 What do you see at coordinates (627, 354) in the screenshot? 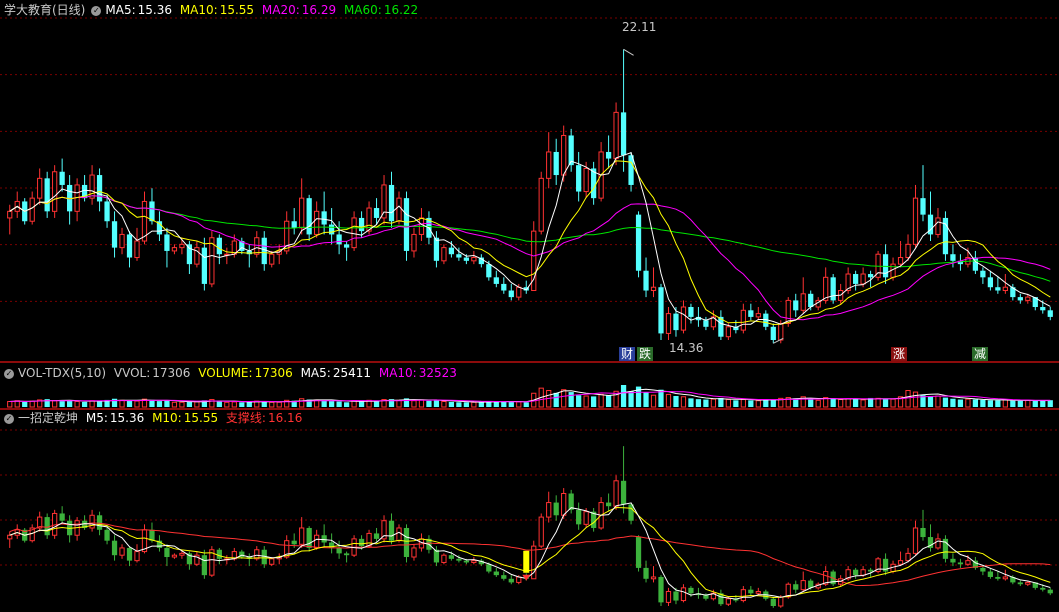
I see `event-tag-finance: 财` at bounding box center [627, 354].